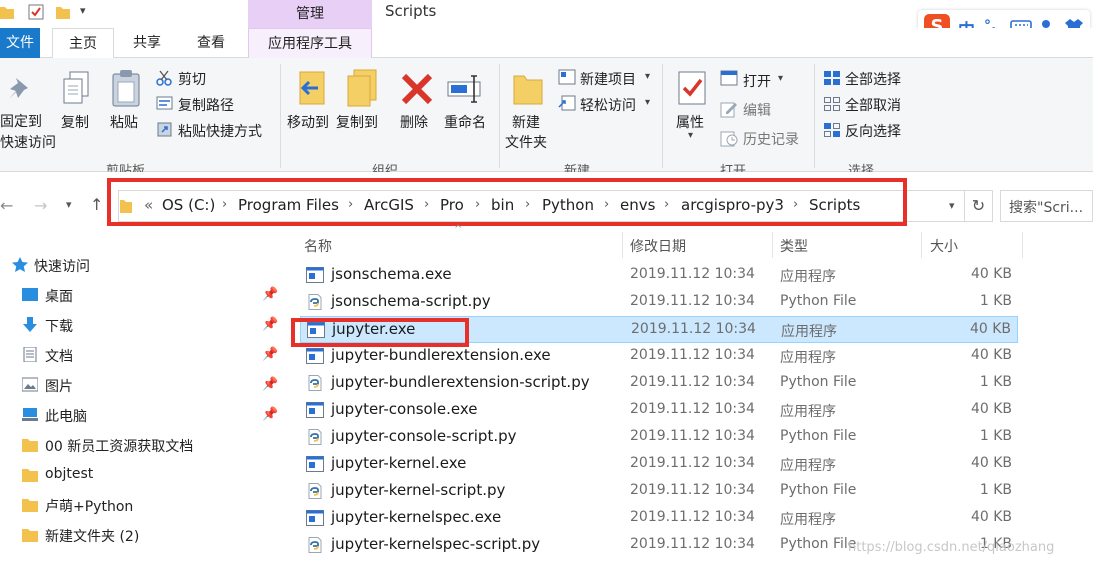 The width and height of the screenshot is (1093, 565). Describe the element at coordinates (164, 78) in the screenshot. I see `cut-icon` at that location.